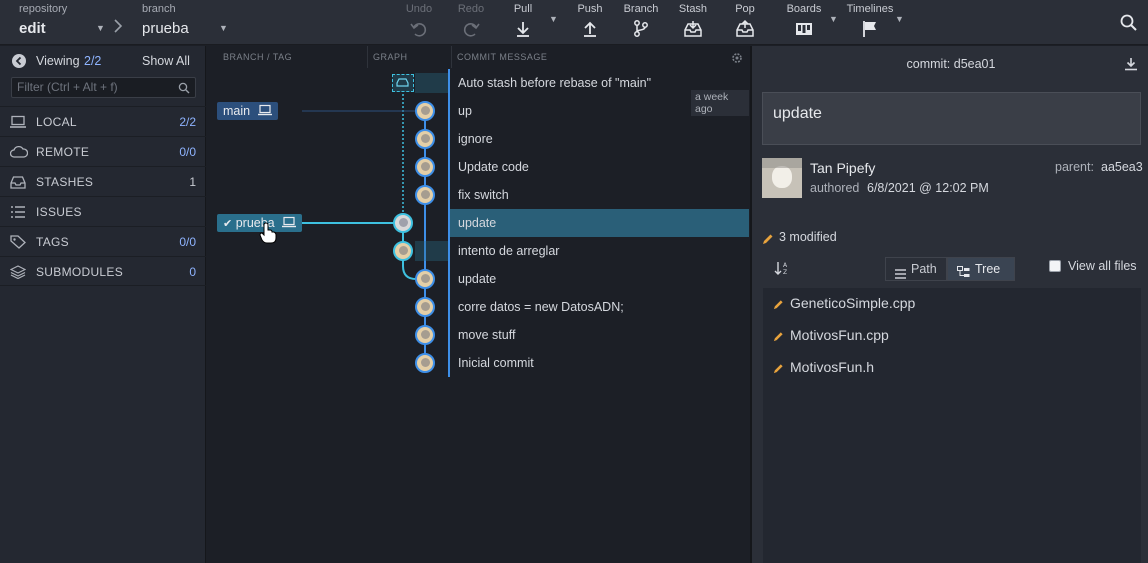  What do you see at coordinates (899, 19) in the screenshot?
I see `timelines-chevron-icon: ▼` at bounding box center [899, 19].